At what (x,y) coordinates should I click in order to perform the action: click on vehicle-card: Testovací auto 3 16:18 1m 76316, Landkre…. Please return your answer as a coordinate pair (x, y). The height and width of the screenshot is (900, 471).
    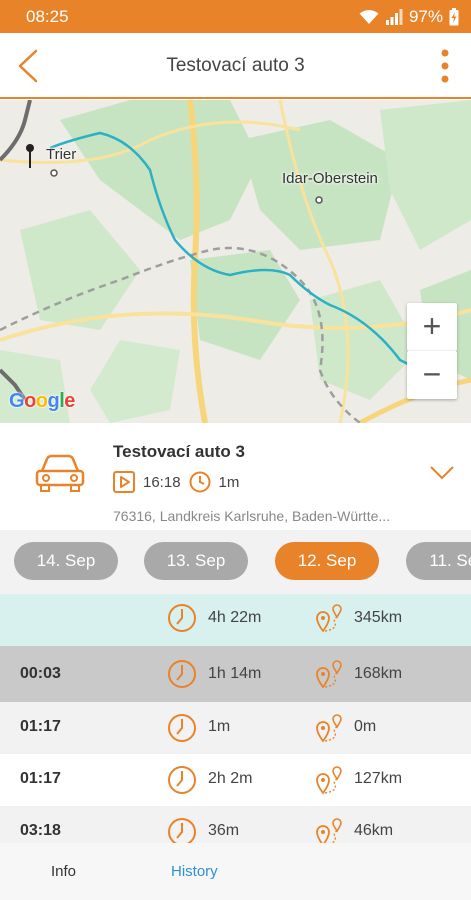
    Looking at the image, I should click on (235, 476).